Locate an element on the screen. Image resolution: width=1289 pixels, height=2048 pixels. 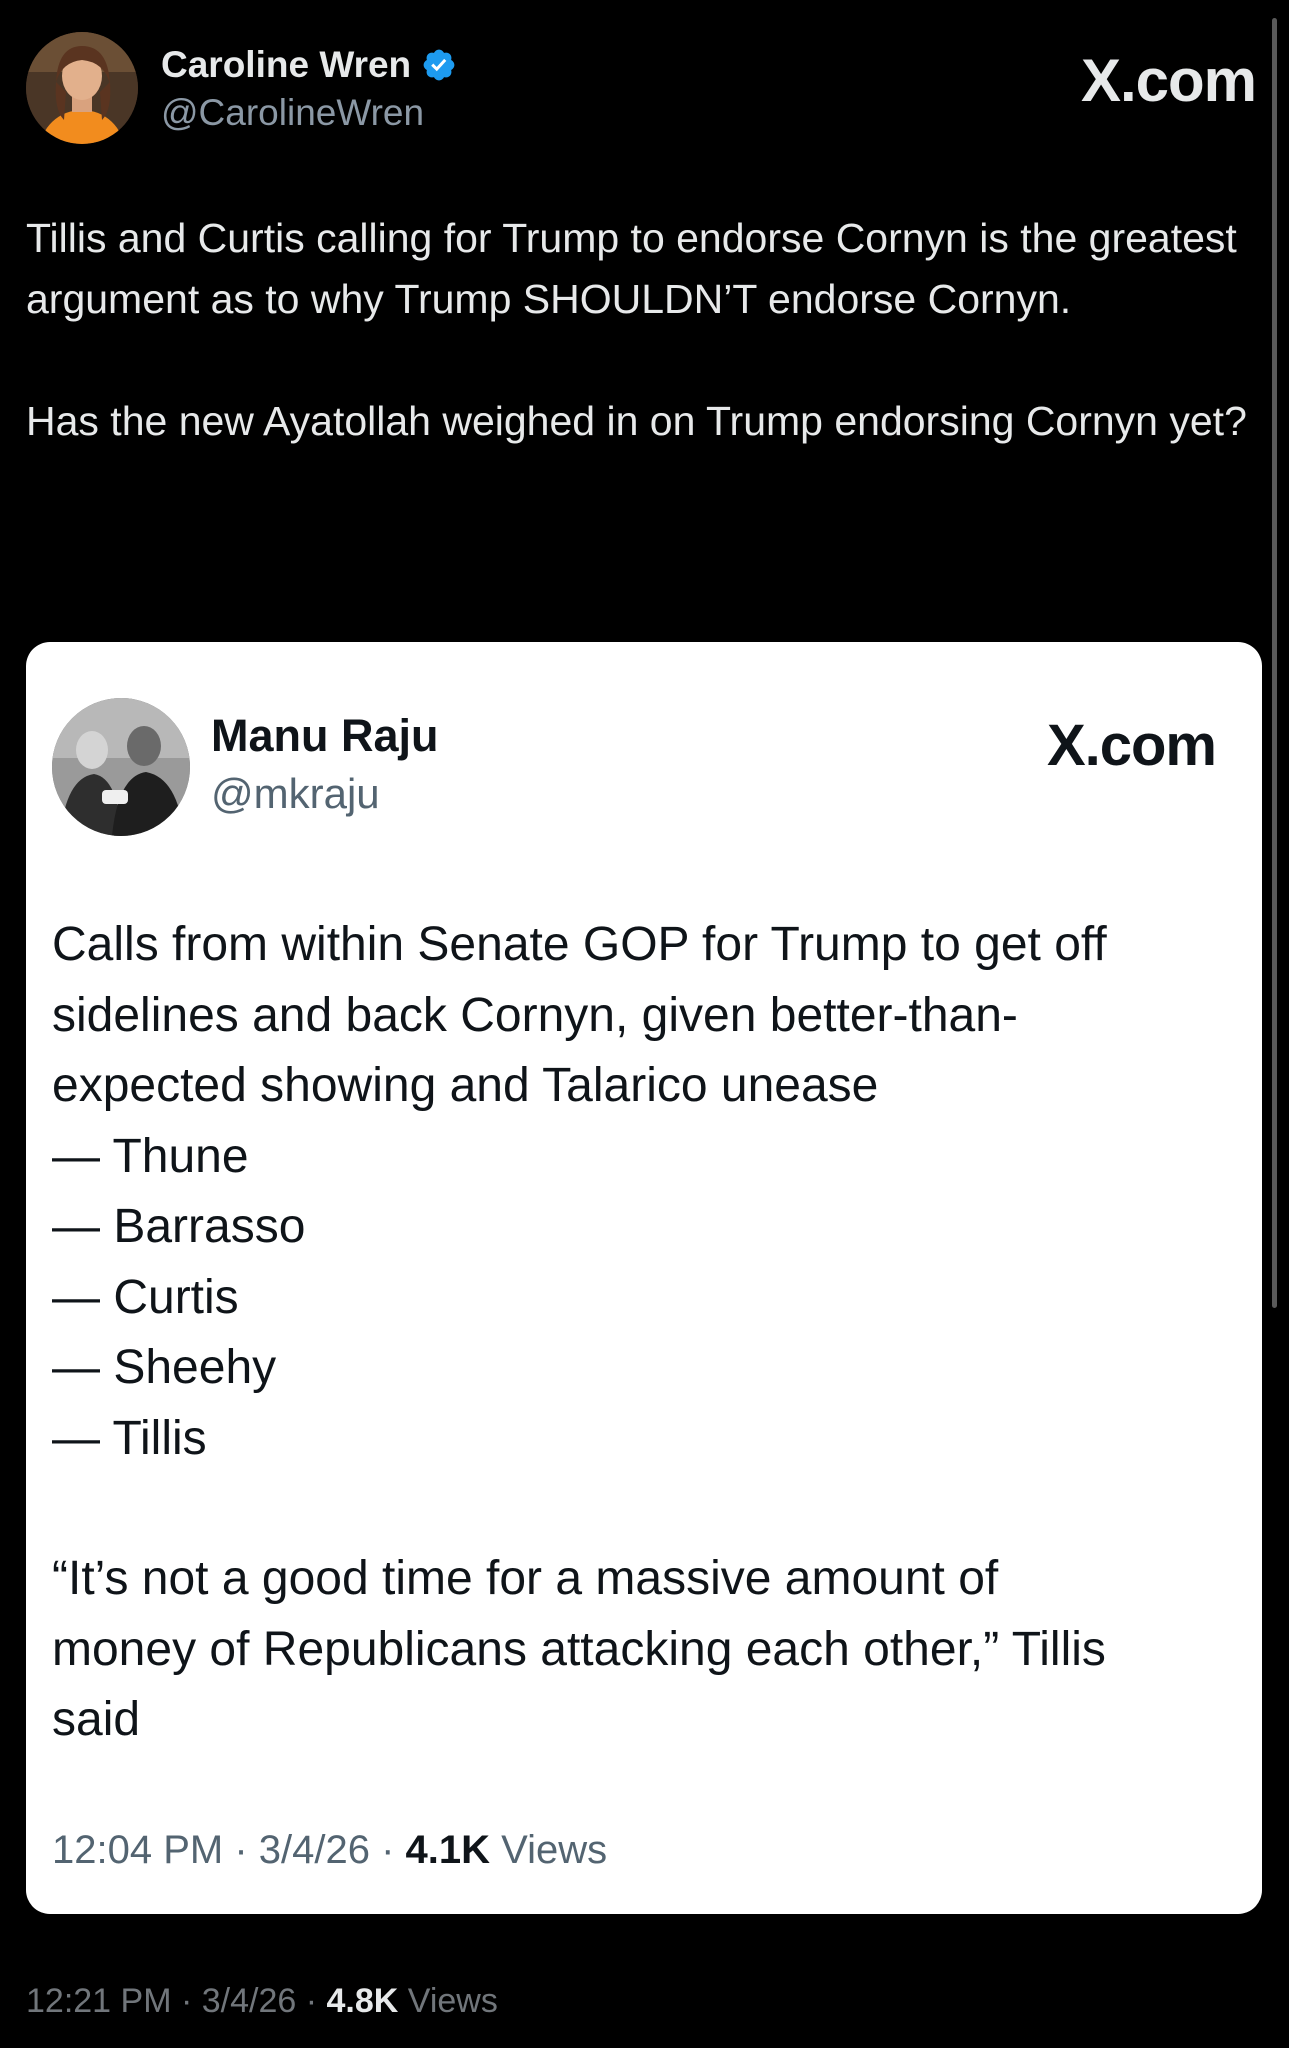
views-count: 4.8K is located at coordinates (362, 2001).